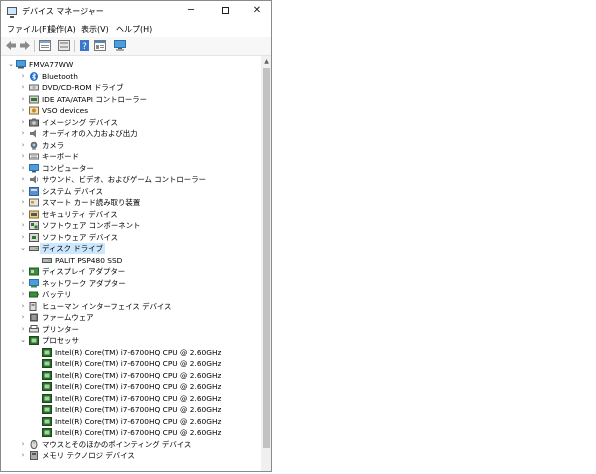 This screenshot has height=474, width=596. I want to click on vso-device-icon, so click(34, 110).